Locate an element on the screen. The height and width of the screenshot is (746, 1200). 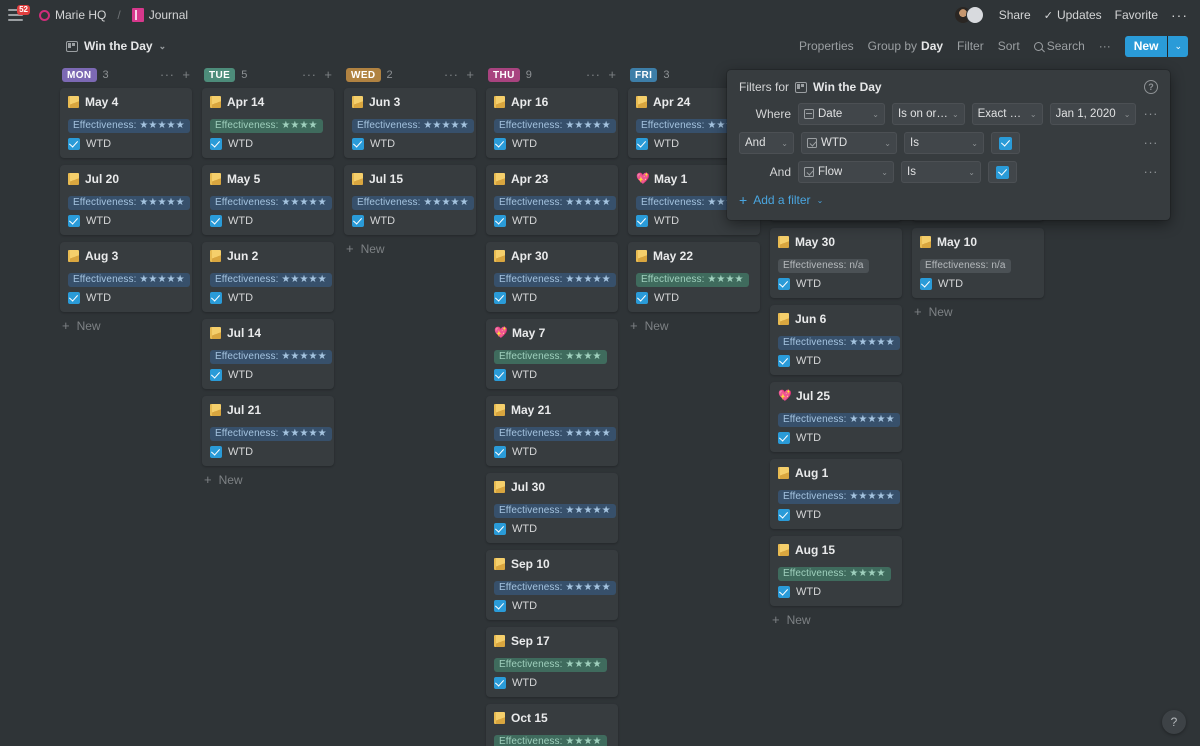
favorite-button: Favorite is located at coordinates (1136, 15).